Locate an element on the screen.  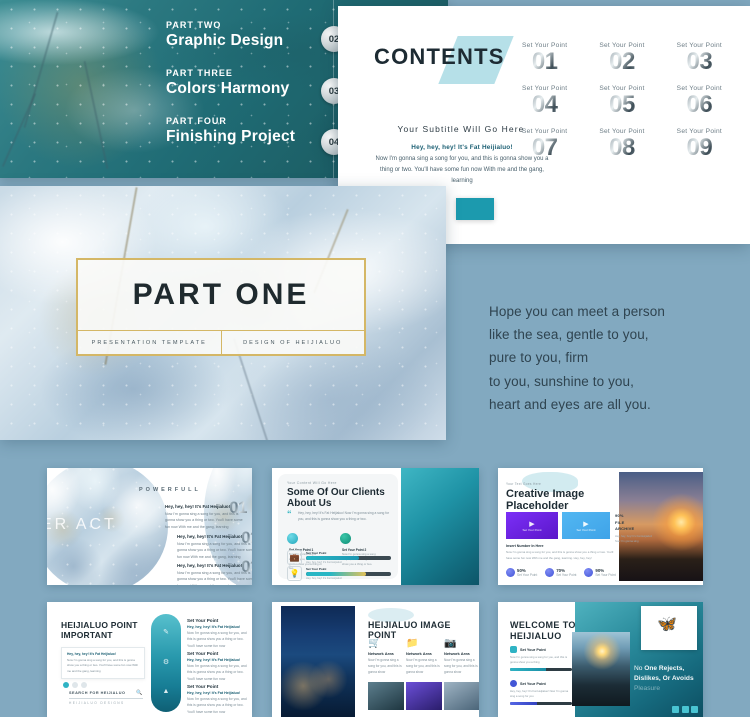
contents-point-item: Set Your Point 02 is located at coordinates (621, 58).